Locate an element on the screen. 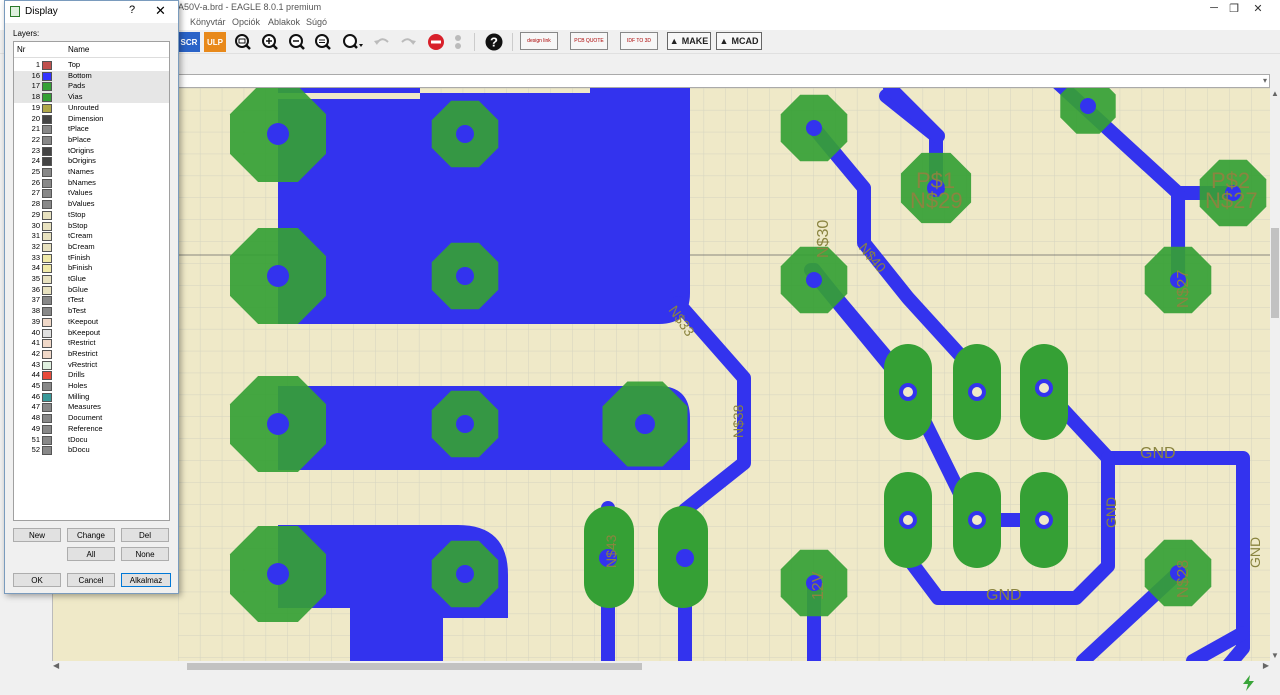  scroll-down-icon: ▼ is located at coordinates (1275, 655).